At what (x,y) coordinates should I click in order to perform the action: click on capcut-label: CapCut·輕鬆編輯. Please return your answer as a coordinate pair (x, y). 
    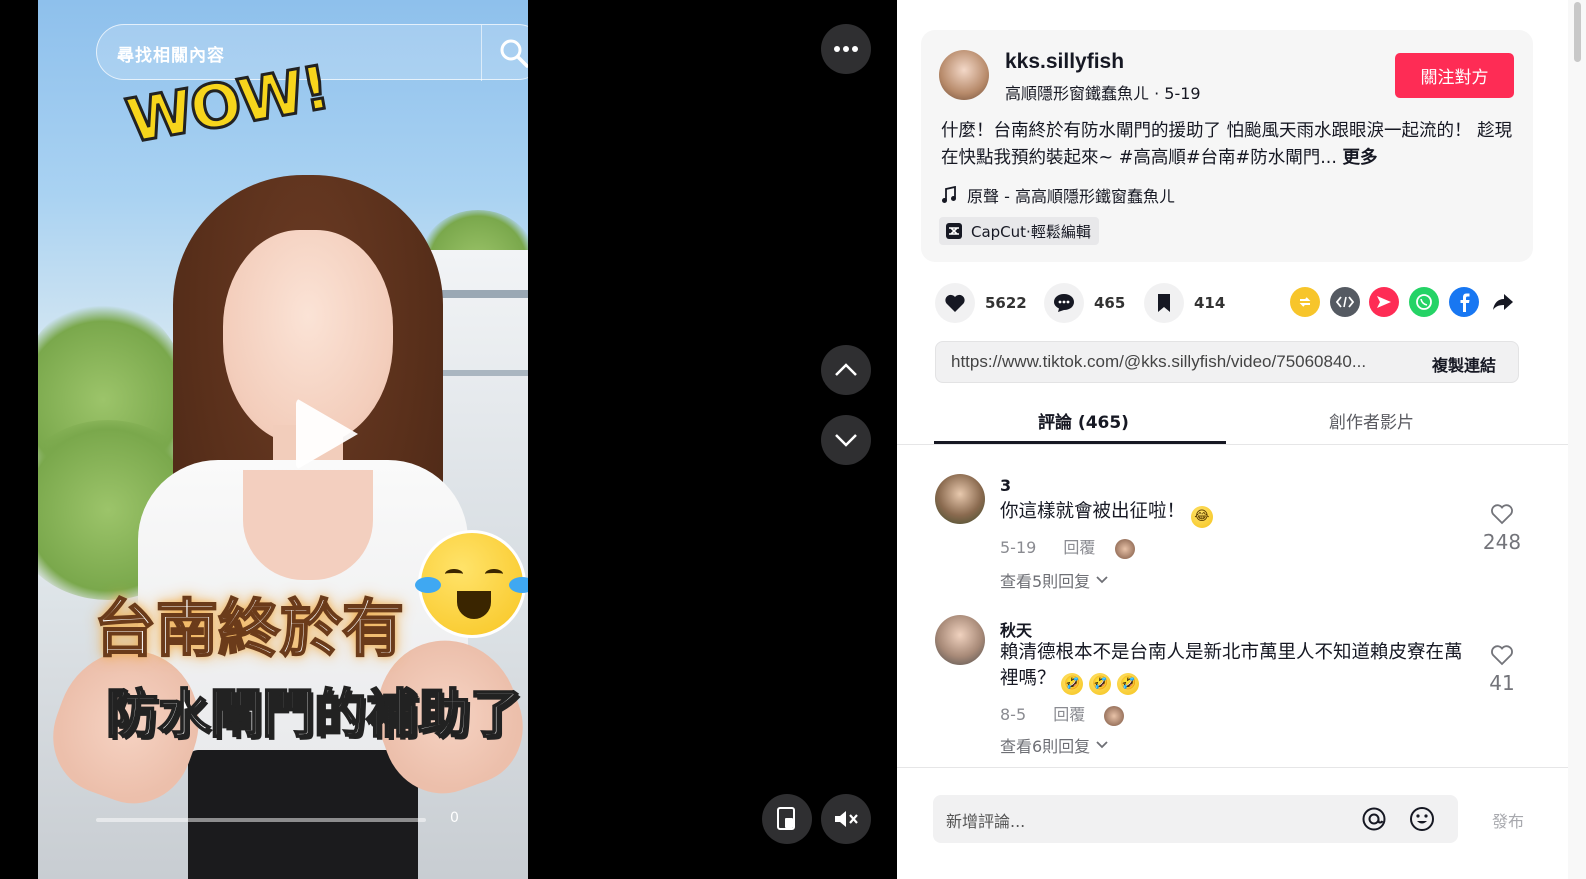
    Looking at the image, I should click on (1031, 231).